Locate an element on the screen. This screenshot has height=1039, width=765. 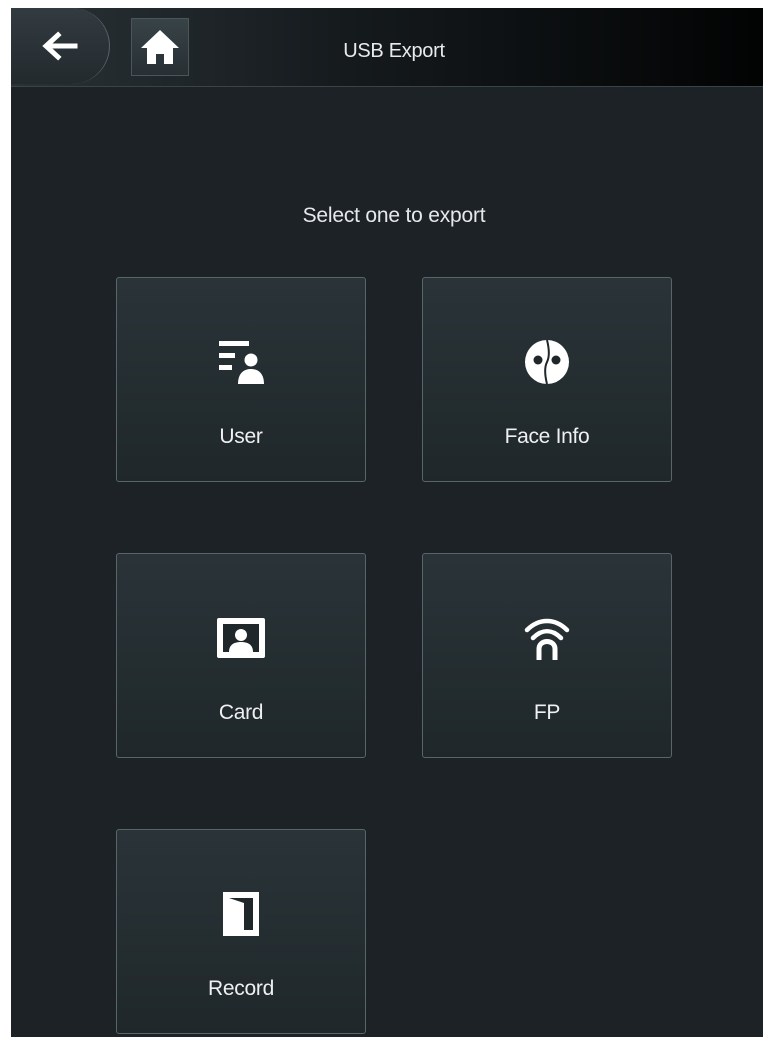
door-record-icon is located at coordinates (241, 914).